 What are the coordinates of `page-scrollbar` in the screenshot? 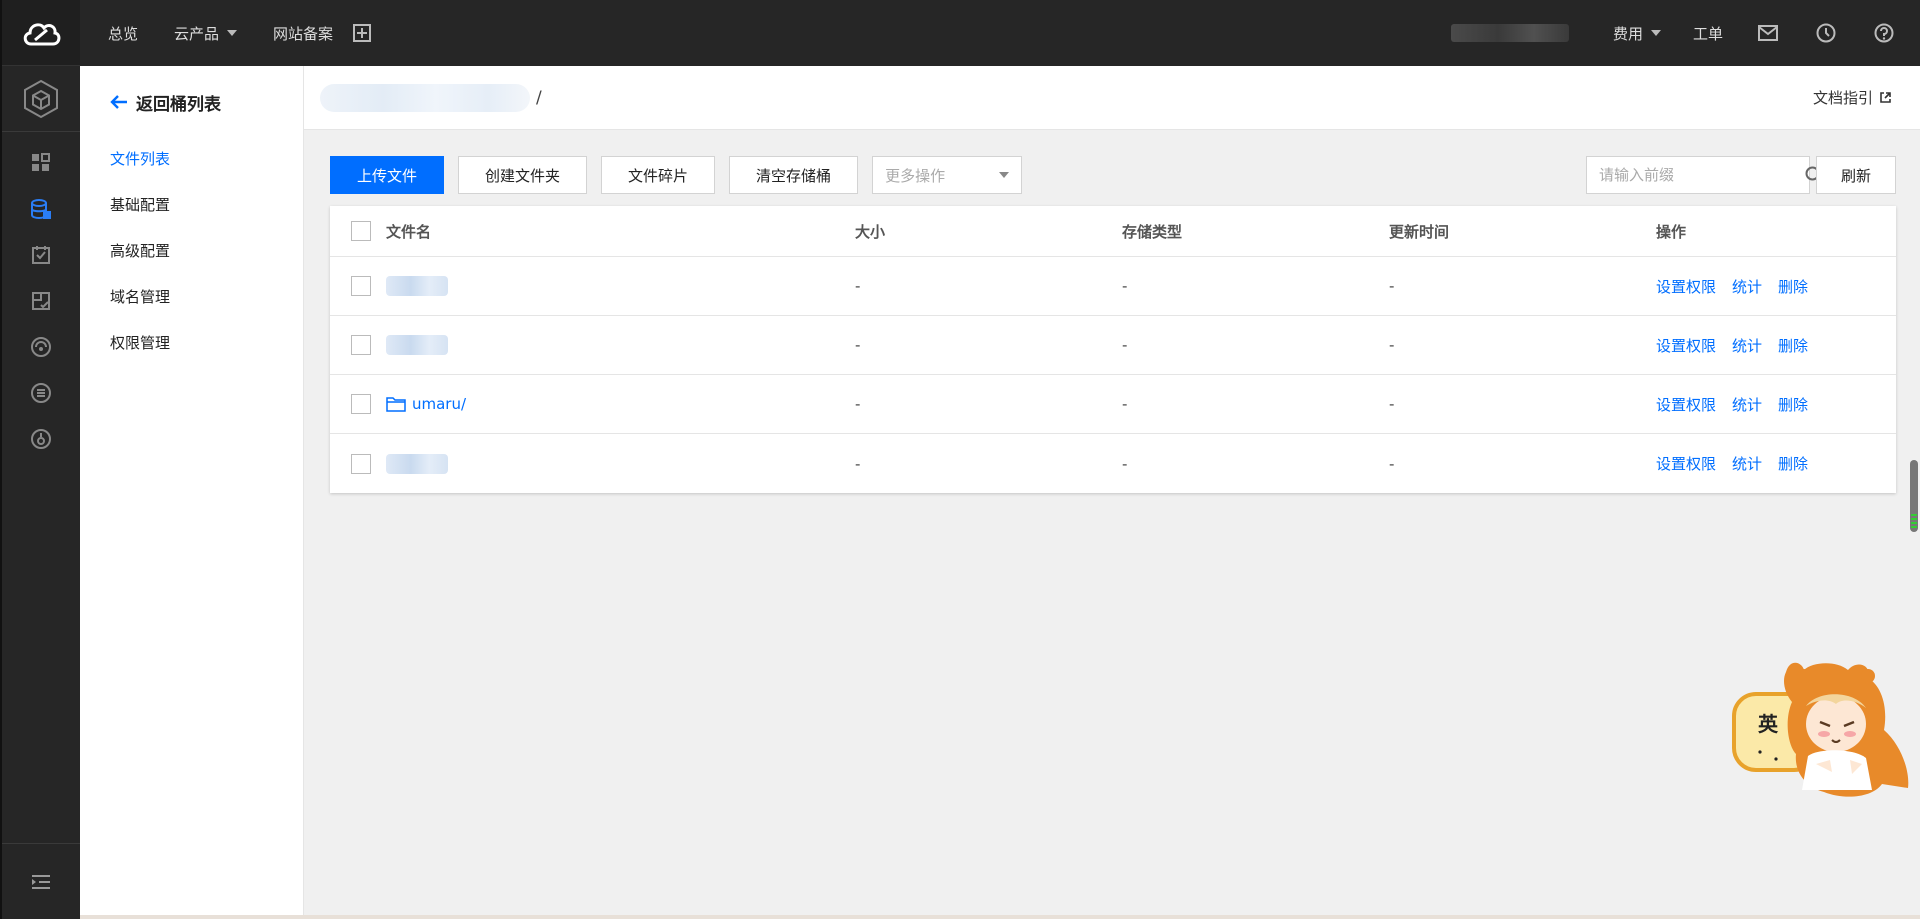 It's located at (1914, 496).